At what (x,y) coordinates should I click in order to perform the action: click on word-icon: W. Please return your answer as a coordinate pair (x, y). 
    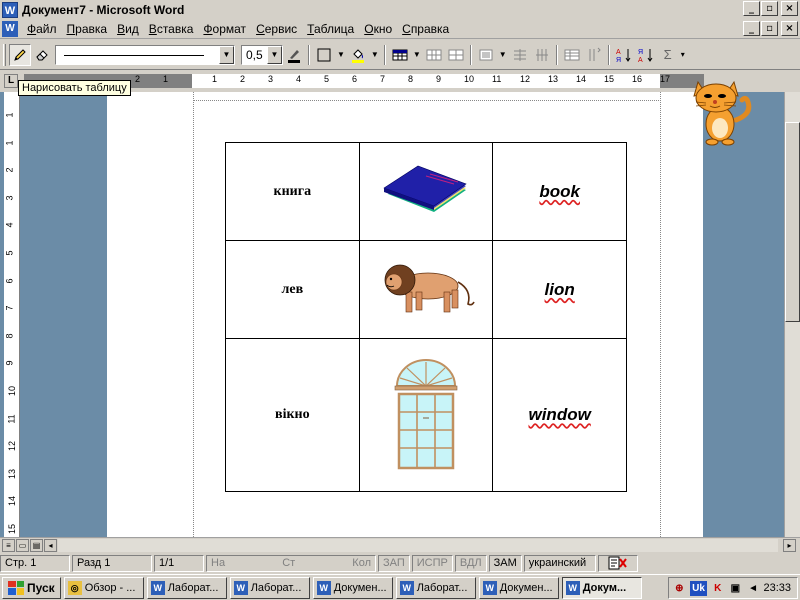
    Looking at the image, I should click on (10, 9).